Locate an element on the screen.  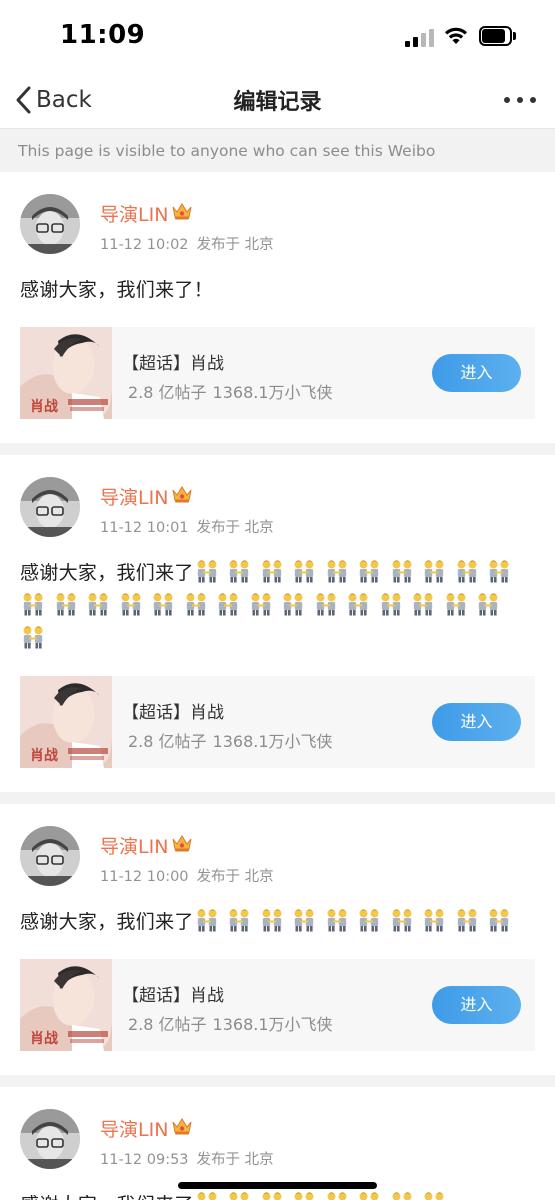
topic-fan-count: 1368.1万小飞侠 is located at coordinates (272, 1024).